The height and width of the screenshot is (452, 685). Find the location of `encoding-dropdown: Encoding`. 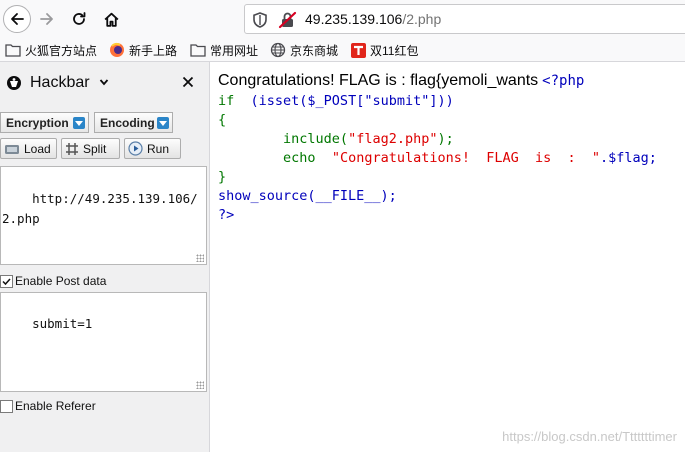

encoding-dropdown: Encoding is located at coordinates (133, 122).